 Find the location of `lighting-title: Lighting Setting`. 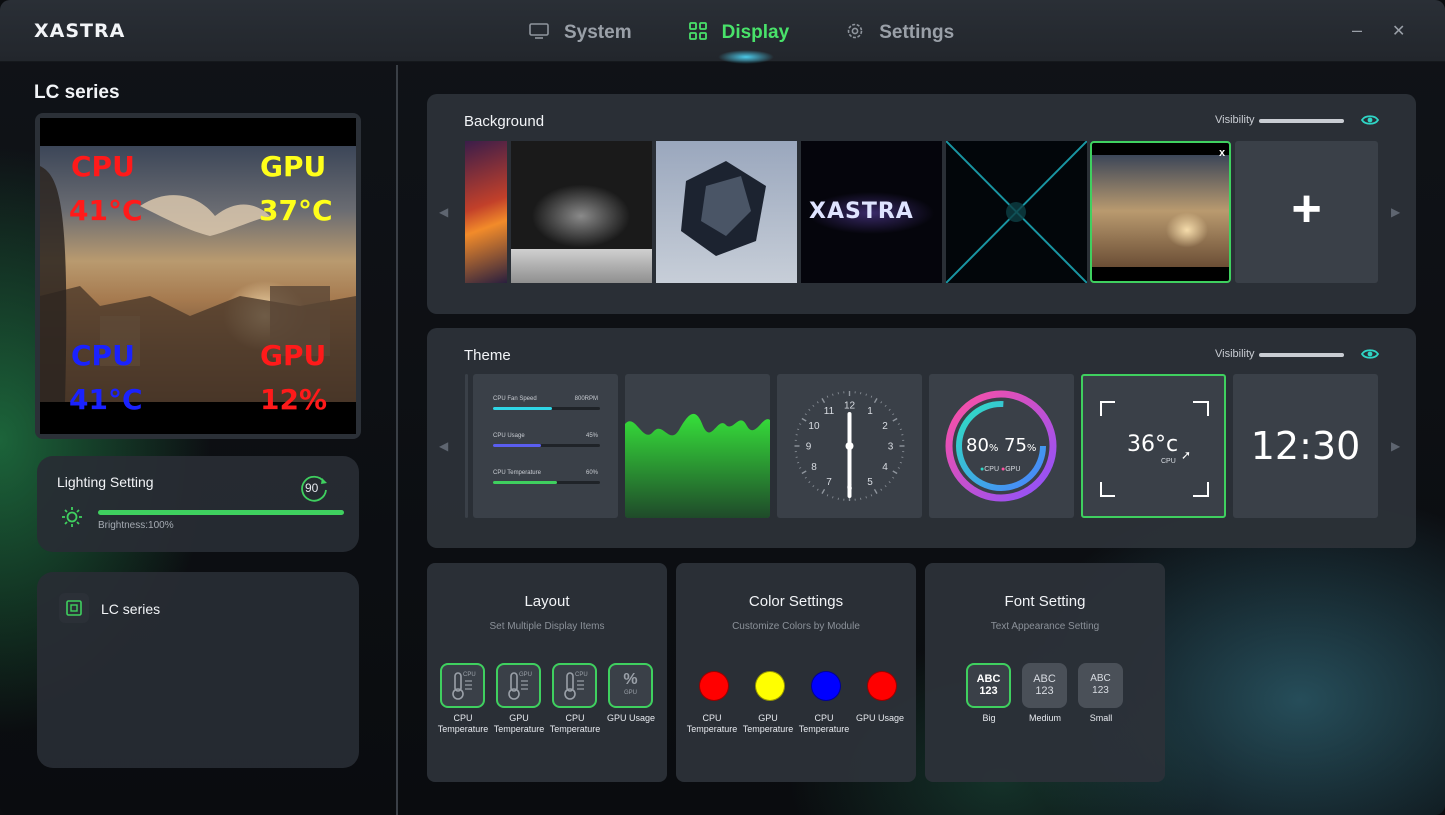

lighting-title: Lighting Setting is located at coordinates (105, 482).